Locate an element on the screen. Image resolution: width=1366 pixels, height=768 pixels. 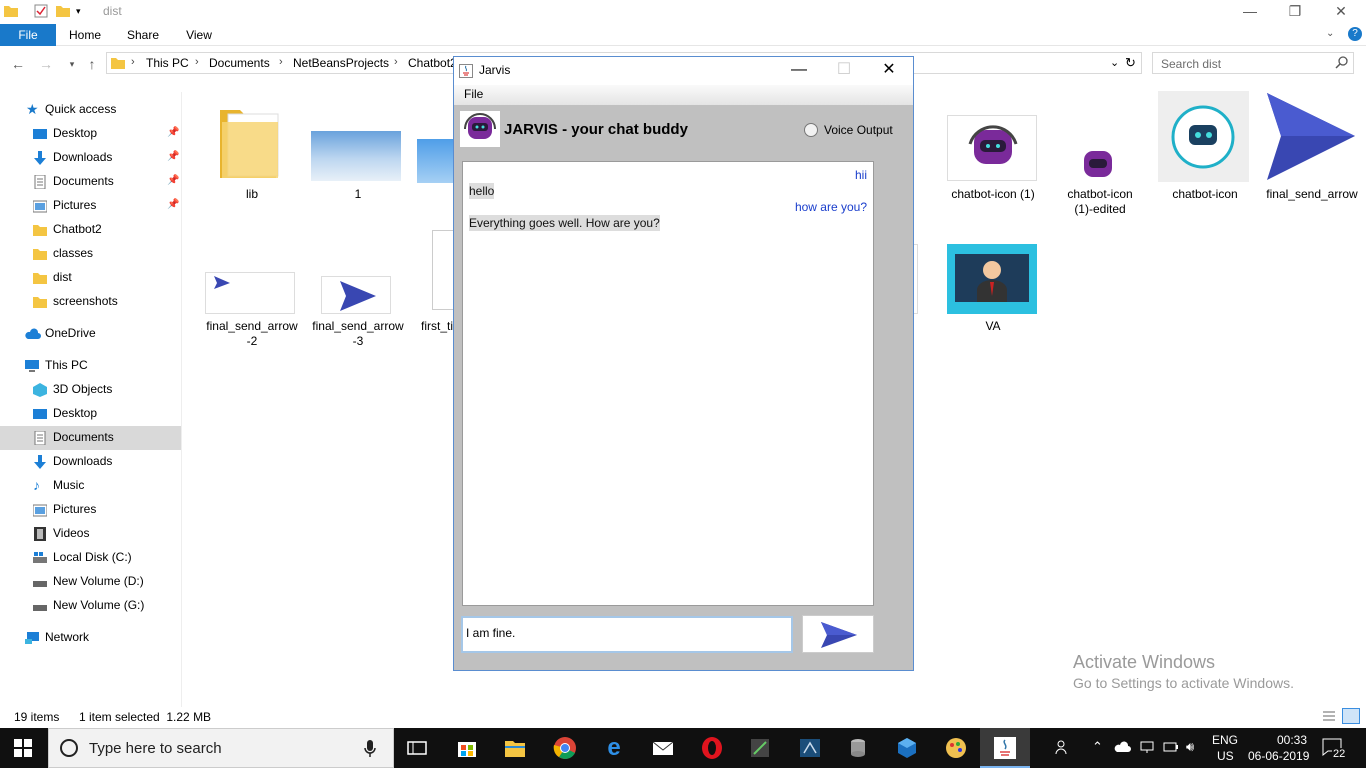
message-input is located at coordinates (626, 633).